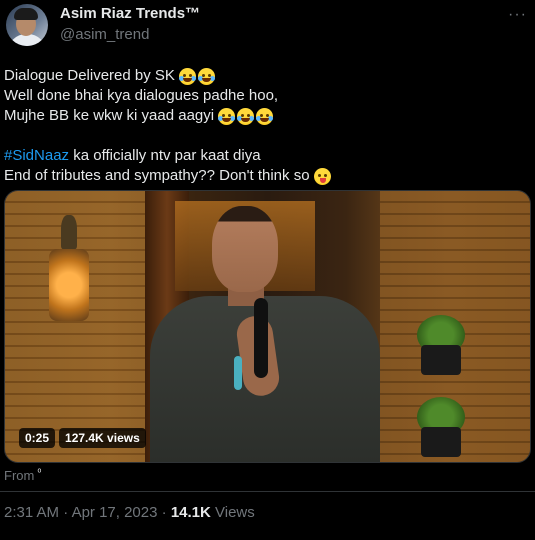 The width and height of the screenshot is (535, 540). I want to click on from-label: From, so click(19, 475).